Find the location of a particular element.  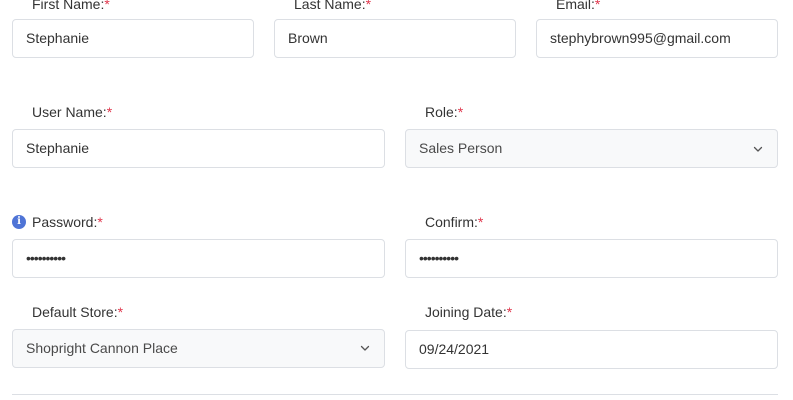

default-store-selected-value: Shopright Cannon Place is located at coordinates (102, 348).